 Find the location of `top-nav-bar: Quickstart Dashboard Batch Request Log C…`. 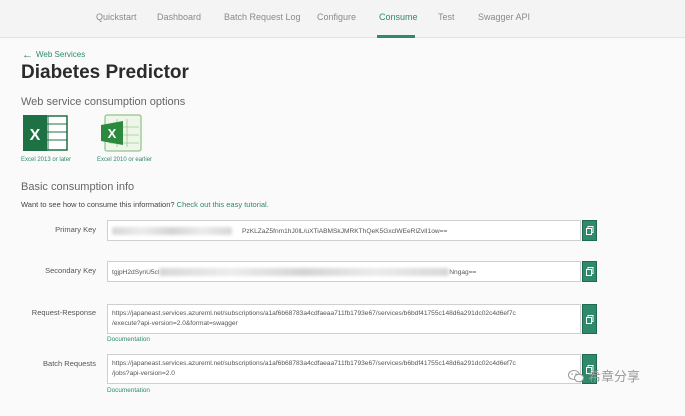

top-nav-bar: Quickstart Dashboard Batch Request Log C… is located at coordinates (342, 19).